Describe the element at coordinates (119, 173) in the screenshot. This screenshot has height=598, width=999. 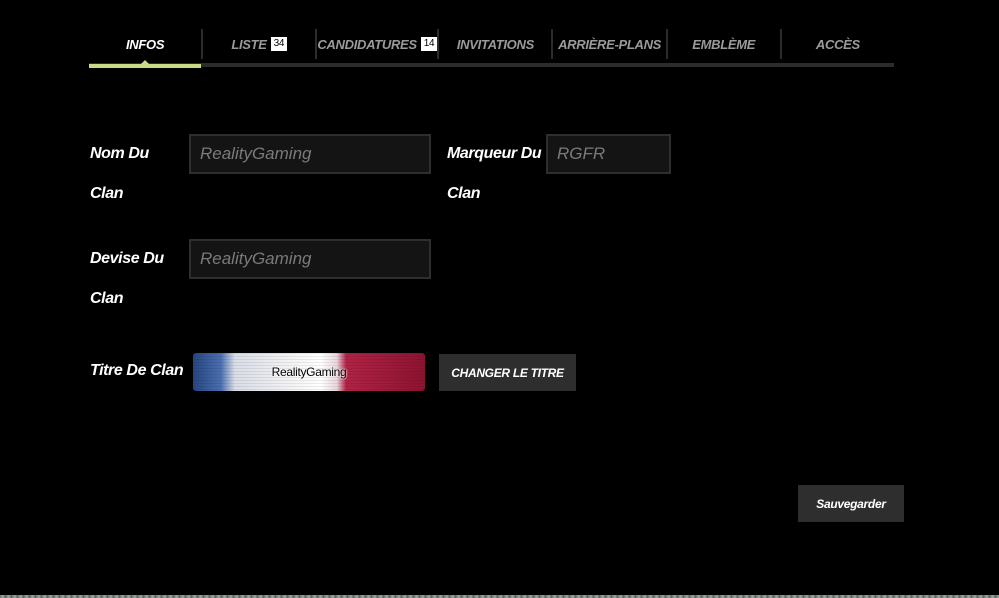
I see `clan-name-label: Nom Du Clan` at that location.